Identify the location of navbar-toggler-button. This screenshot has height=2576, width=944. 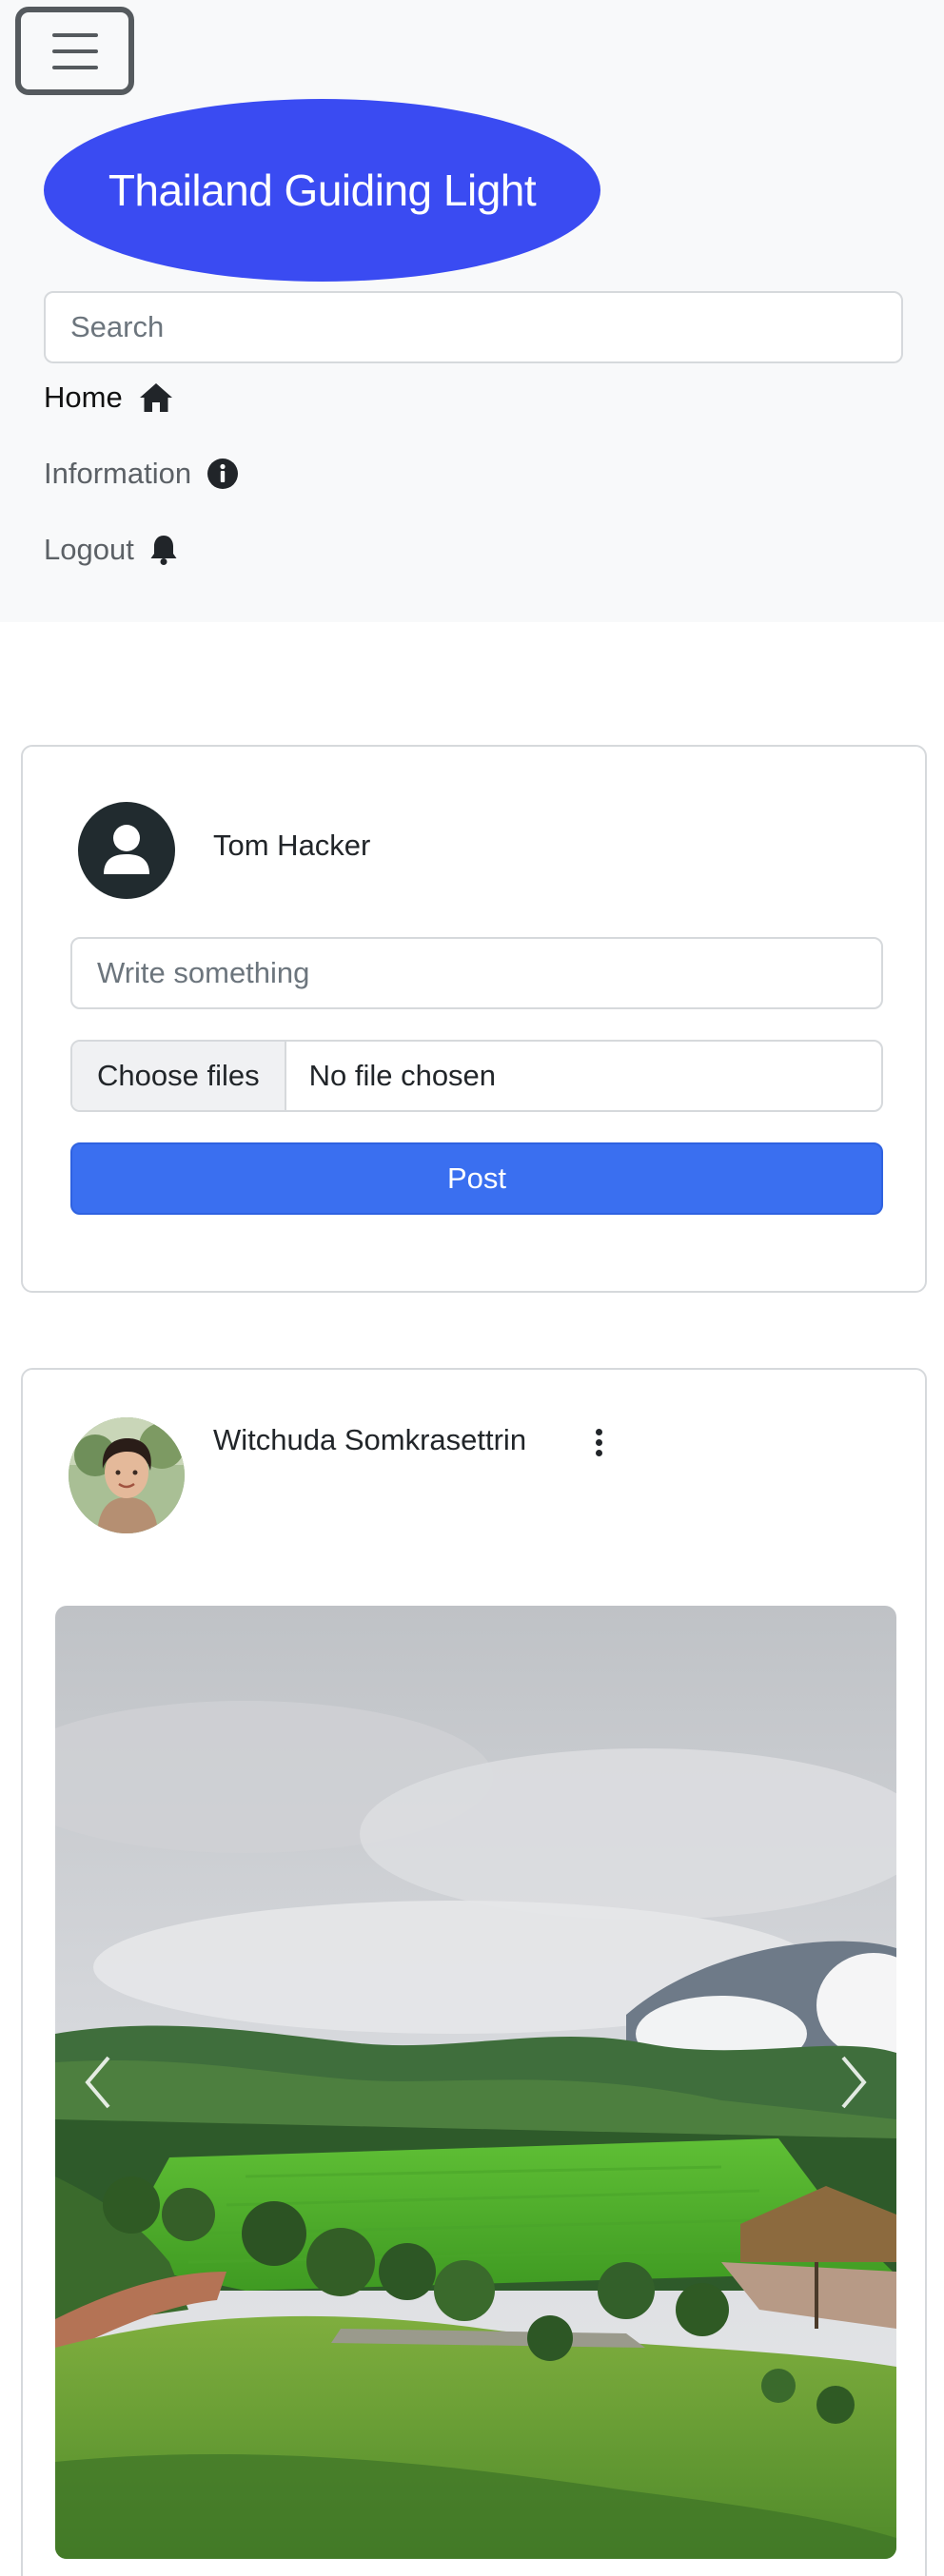
(75, 51).